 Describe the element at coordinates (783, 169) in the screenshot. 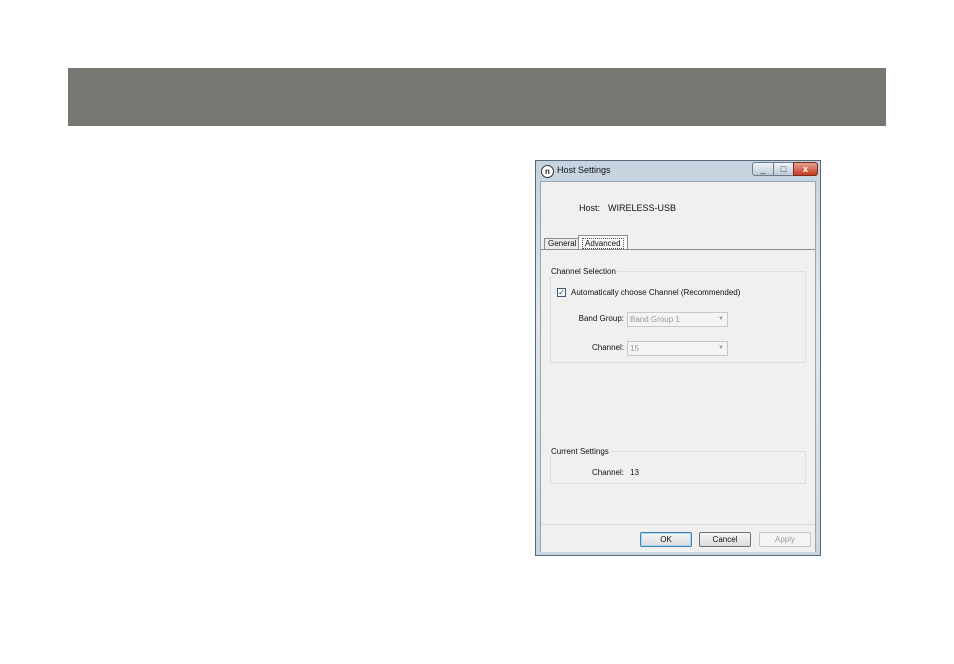

I see `maximize-button: □` at that location.